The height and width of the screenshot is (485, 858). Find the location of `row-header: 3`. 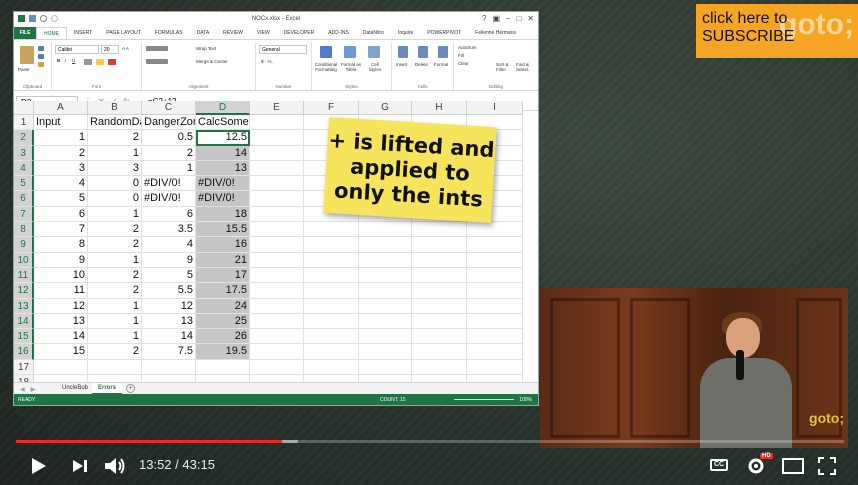

row-header: 3 is located at coordinates (24, 153).